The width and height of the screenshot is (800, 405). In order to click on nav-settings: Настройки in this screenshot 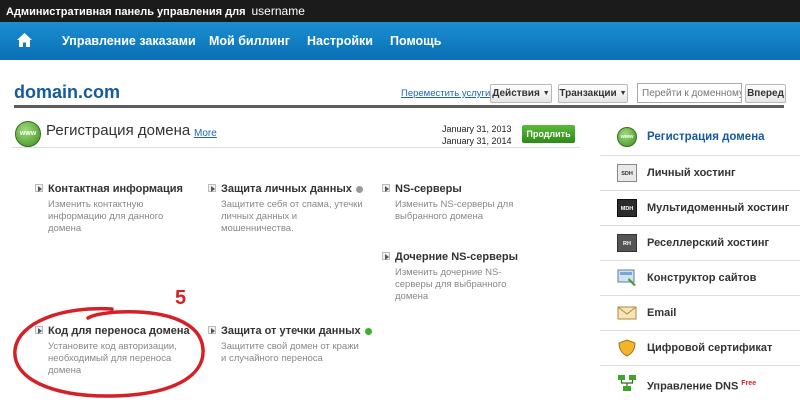, I will do `click(340, 41)`.